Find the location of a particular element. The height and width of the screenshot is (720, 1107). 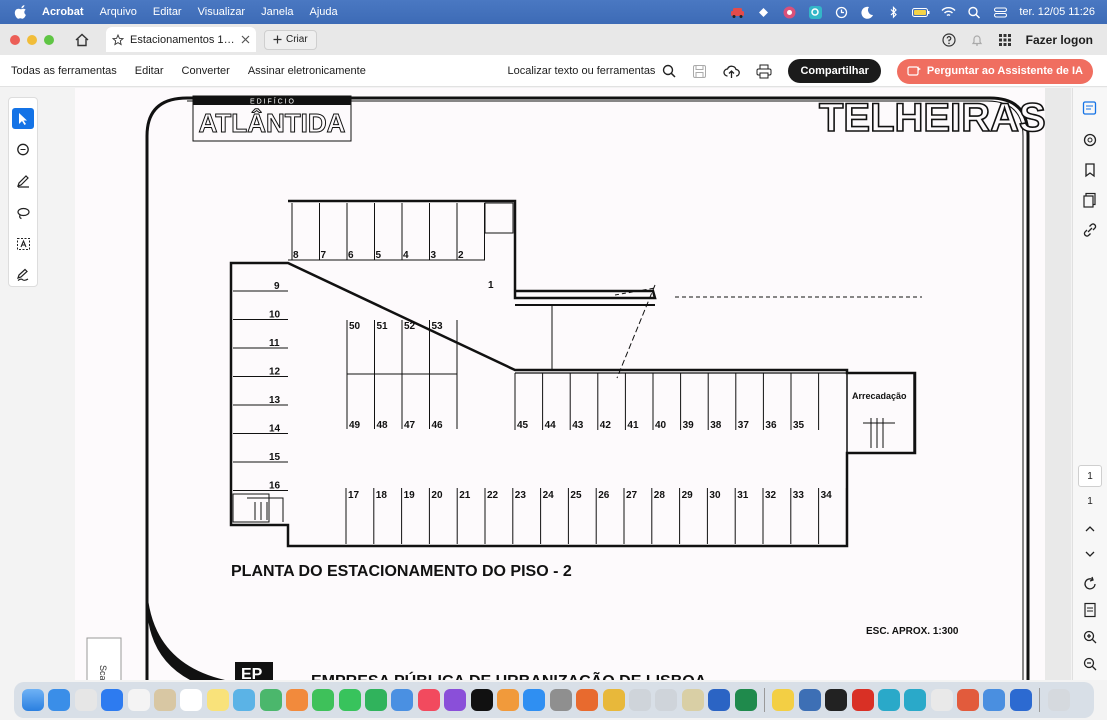

login-link: Fazer logon is located at coordinates (1059, 40).